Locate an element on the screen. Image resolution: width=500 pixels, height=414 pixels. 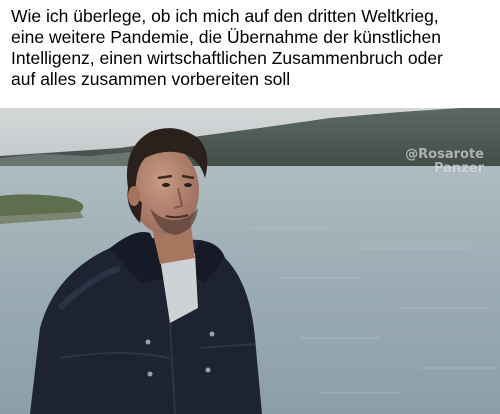
person-ear is located at coordinates (134, 196).